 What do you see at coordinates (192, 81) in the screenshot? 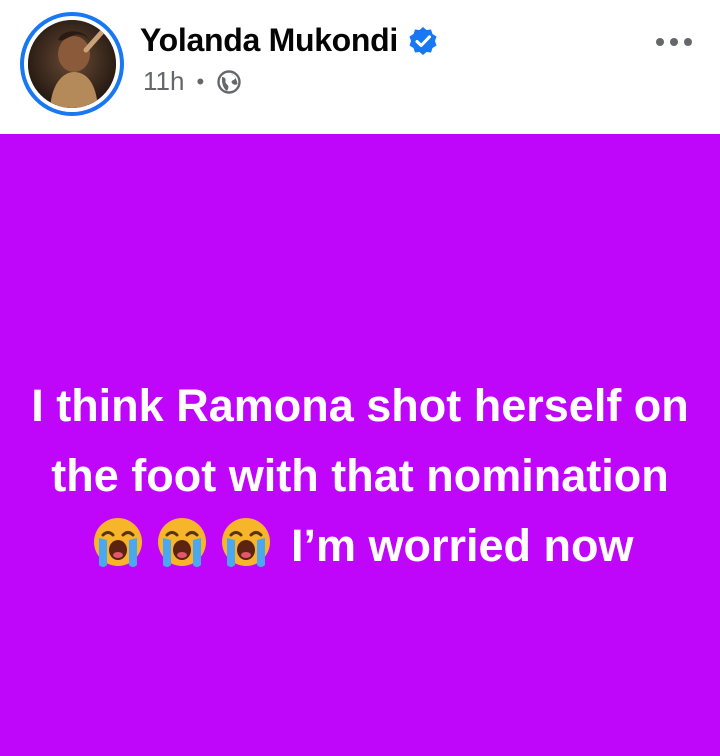
I see `post-meta: 11h •` at bounding box center [192, 81].